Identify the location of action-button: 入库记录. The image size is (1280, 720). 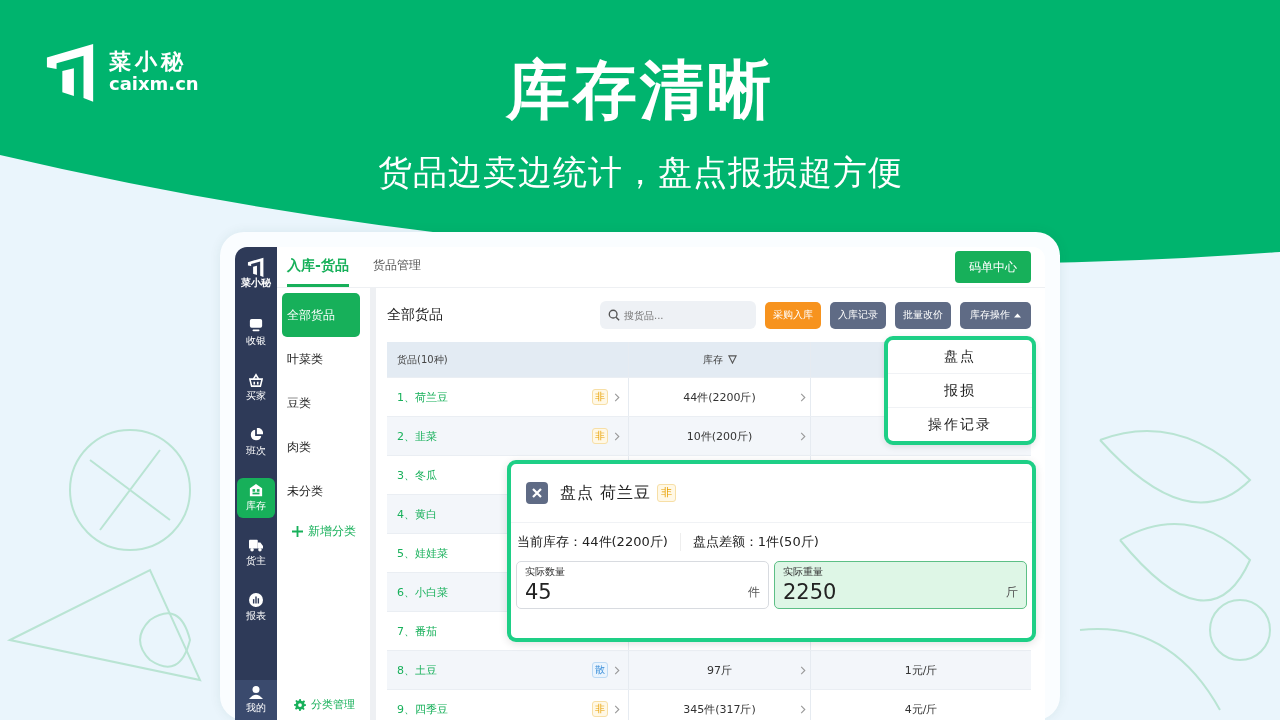
(858, 315).